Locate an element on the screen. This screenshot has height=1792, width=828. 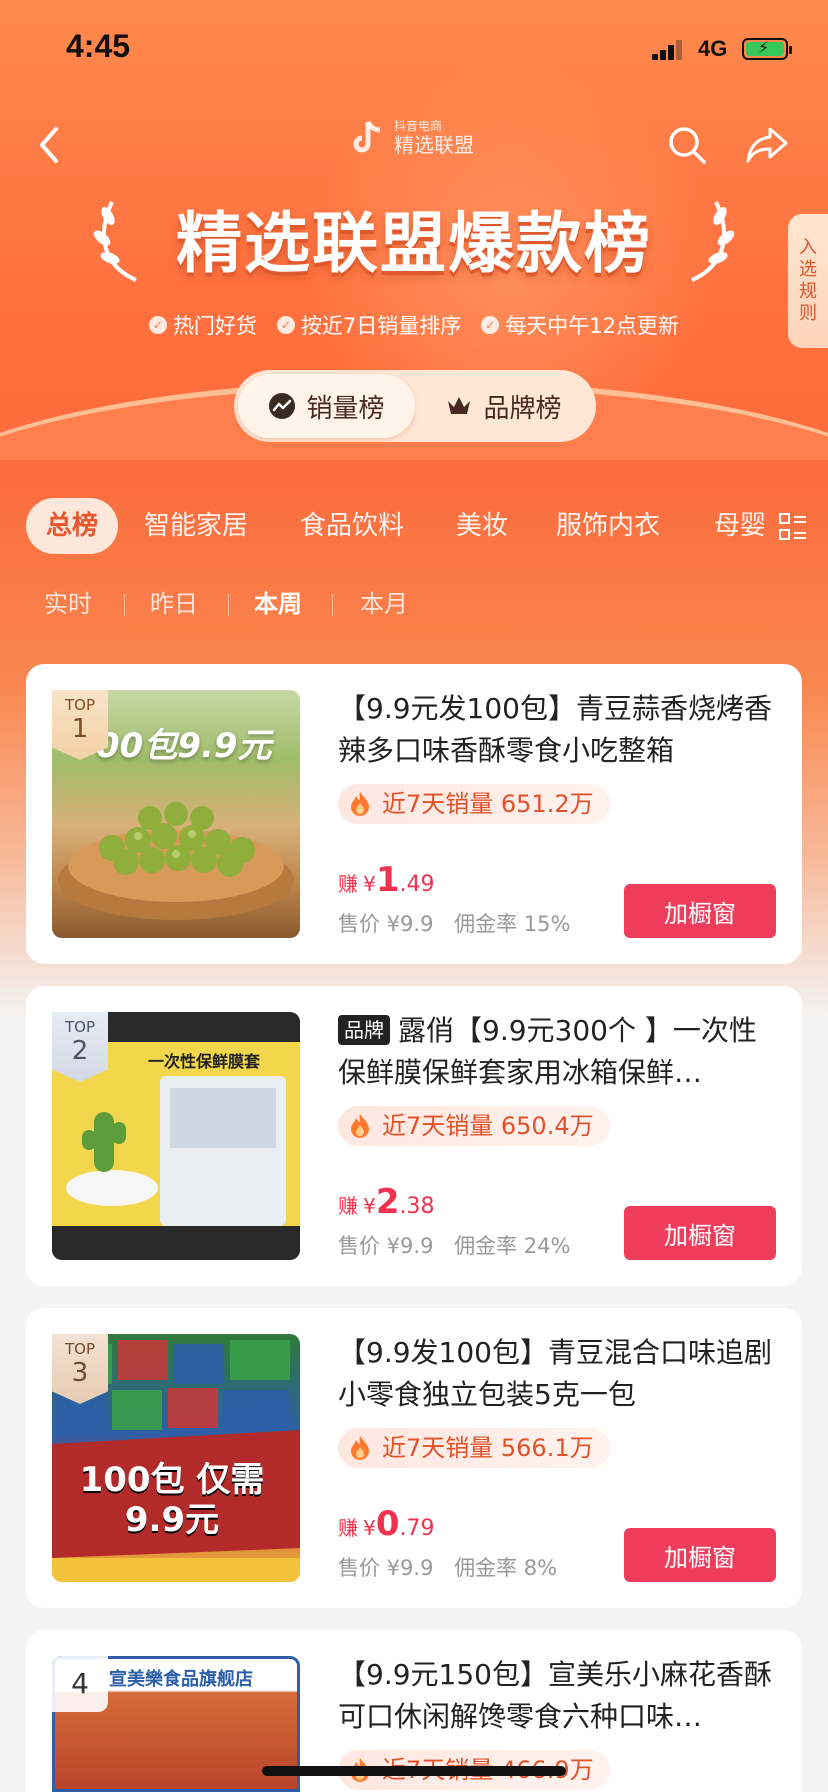
sales-badge: 近7天销量 651.2万 is located at coordinates (474, 804).